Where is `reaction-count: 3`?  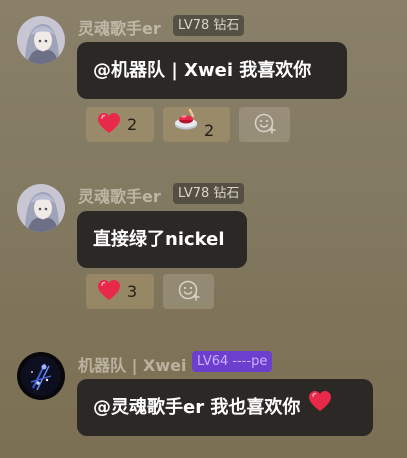 reaction-count: 3 is located at coordinates (132, 291).